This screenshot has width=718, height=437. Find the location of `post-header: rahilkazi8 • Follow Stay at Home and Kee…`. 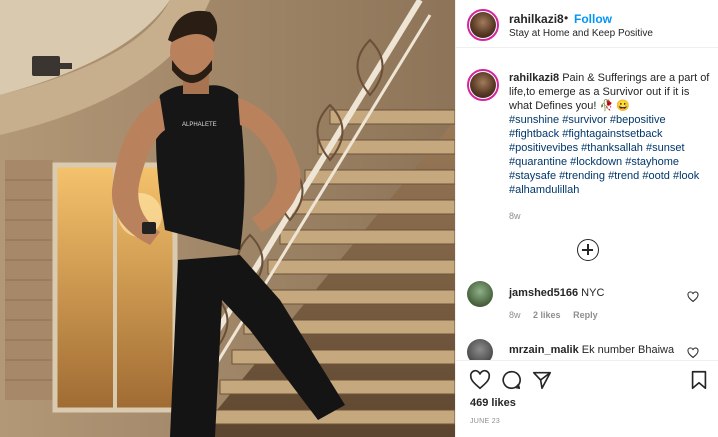

post-header: rahilkazi8 • Follow Stay at Home and Kee… is located at coordinates (587, 24).